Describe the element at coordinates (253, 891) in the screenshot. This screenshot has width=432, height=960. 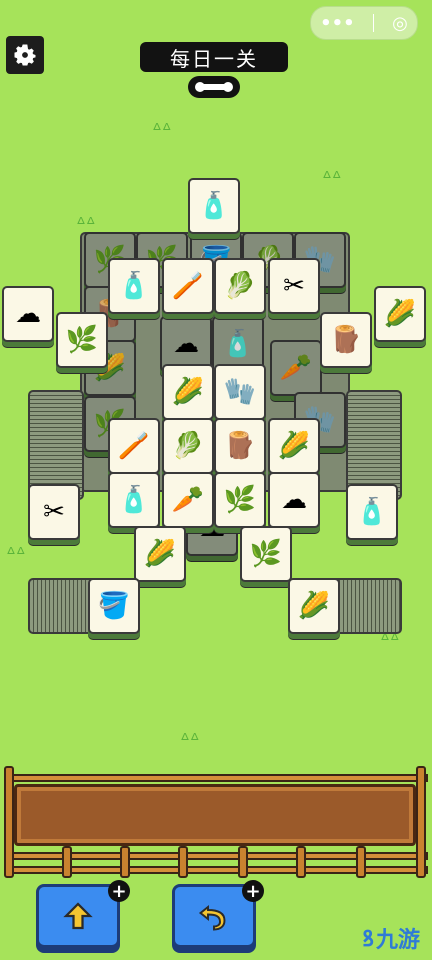
I see `undo-plus-badge: +` at that location.